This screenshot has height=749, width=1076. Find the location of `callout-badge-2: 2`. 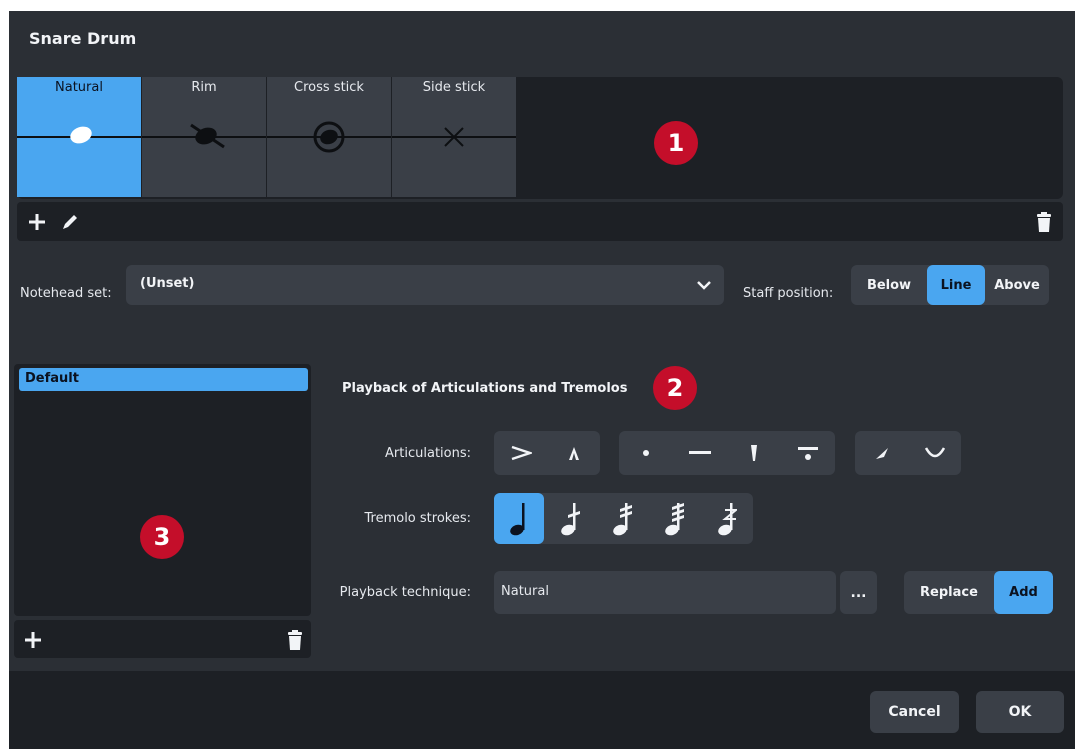

callout-badge-2: 2 is located at coordinates (675, 388).